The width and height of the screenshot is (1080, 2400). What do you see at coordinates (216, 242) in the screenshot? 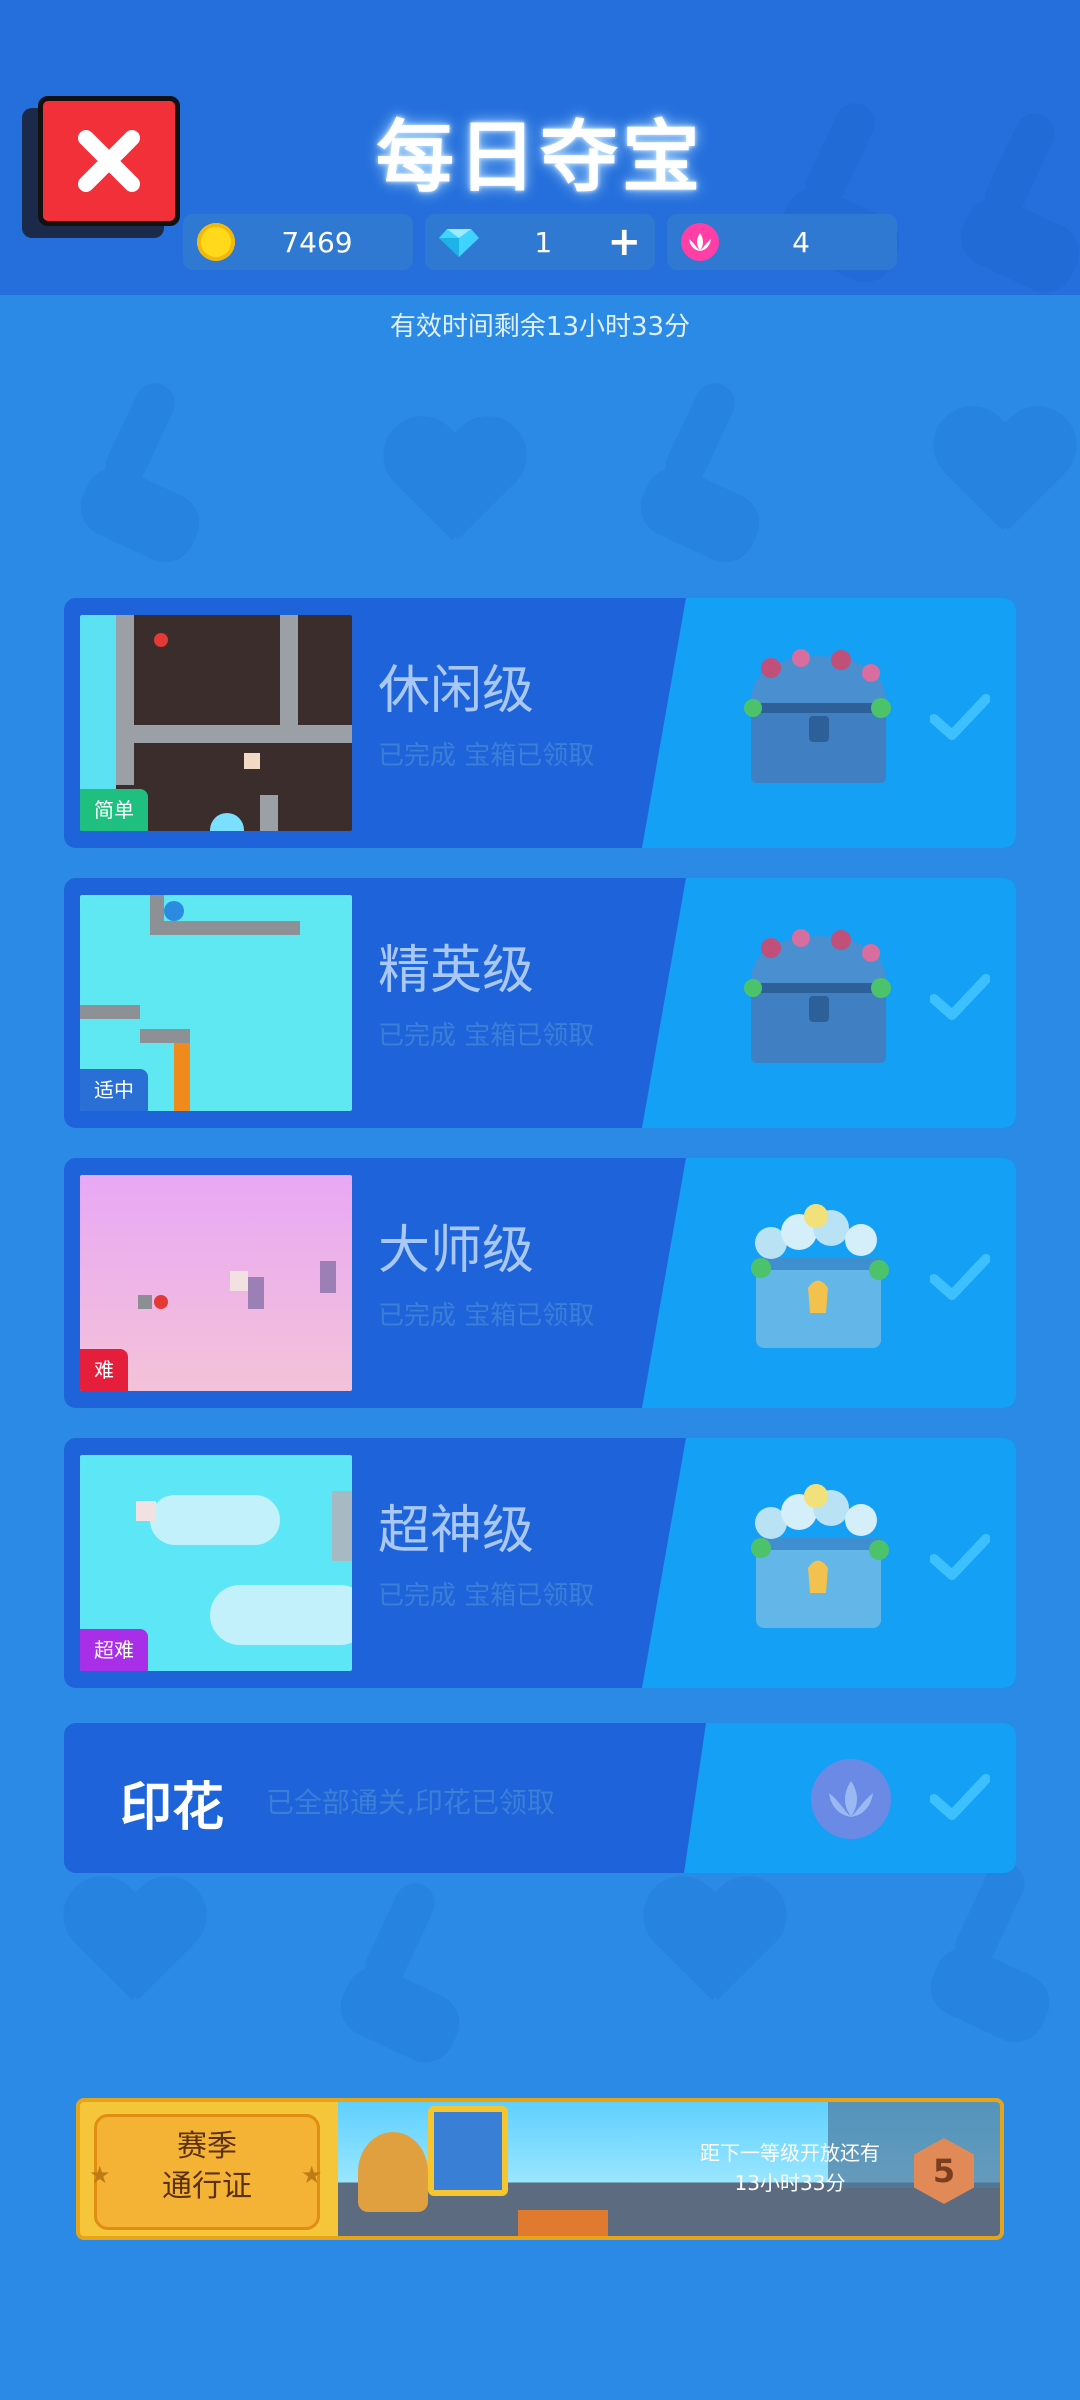
I see `coin-icon` at bounding box center [216, 242].